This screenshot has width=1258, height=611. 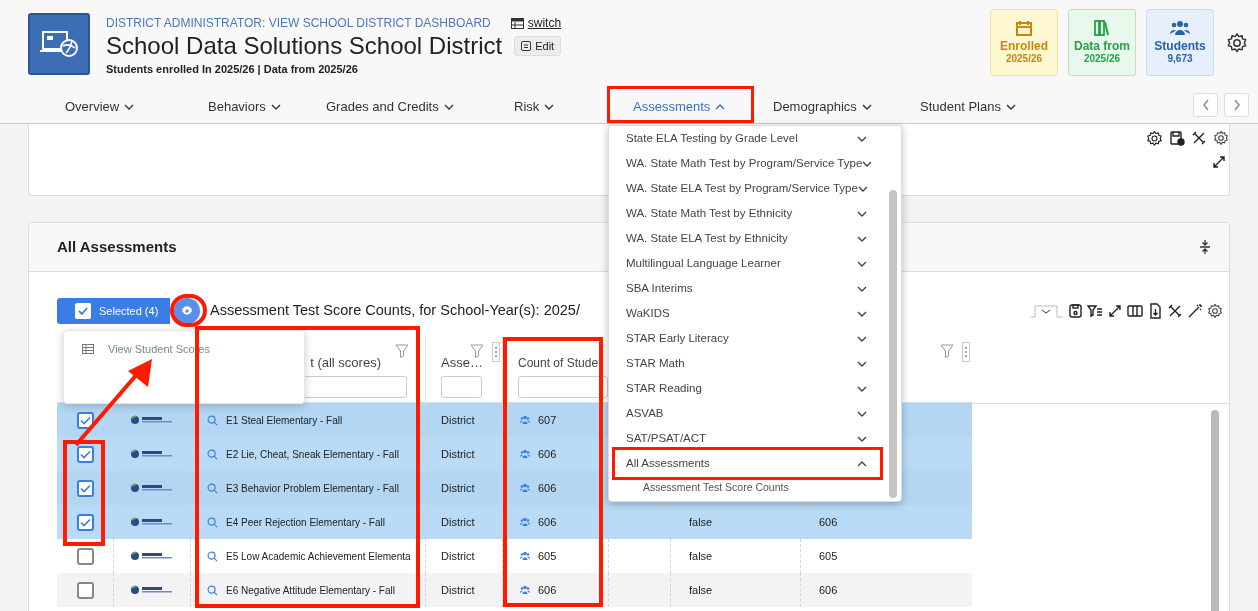 I want to click on filter-list-icon, so click(x=1095, y=311).